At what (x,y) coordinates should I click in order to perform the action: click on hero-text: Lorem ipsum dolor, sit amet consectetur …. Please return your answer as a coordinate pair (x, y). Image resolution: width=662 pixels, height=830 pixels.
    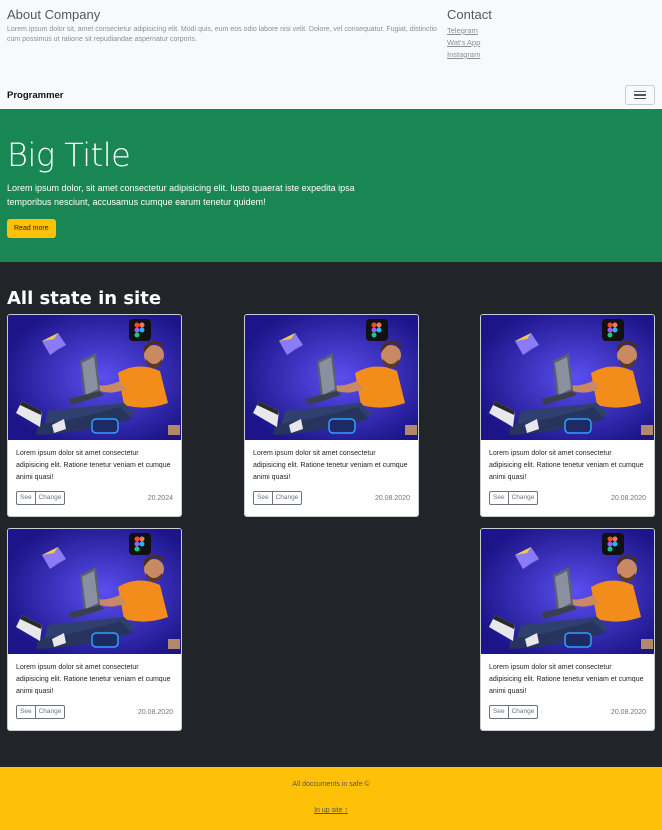
    Looking at the image, I should click on (181, 195).